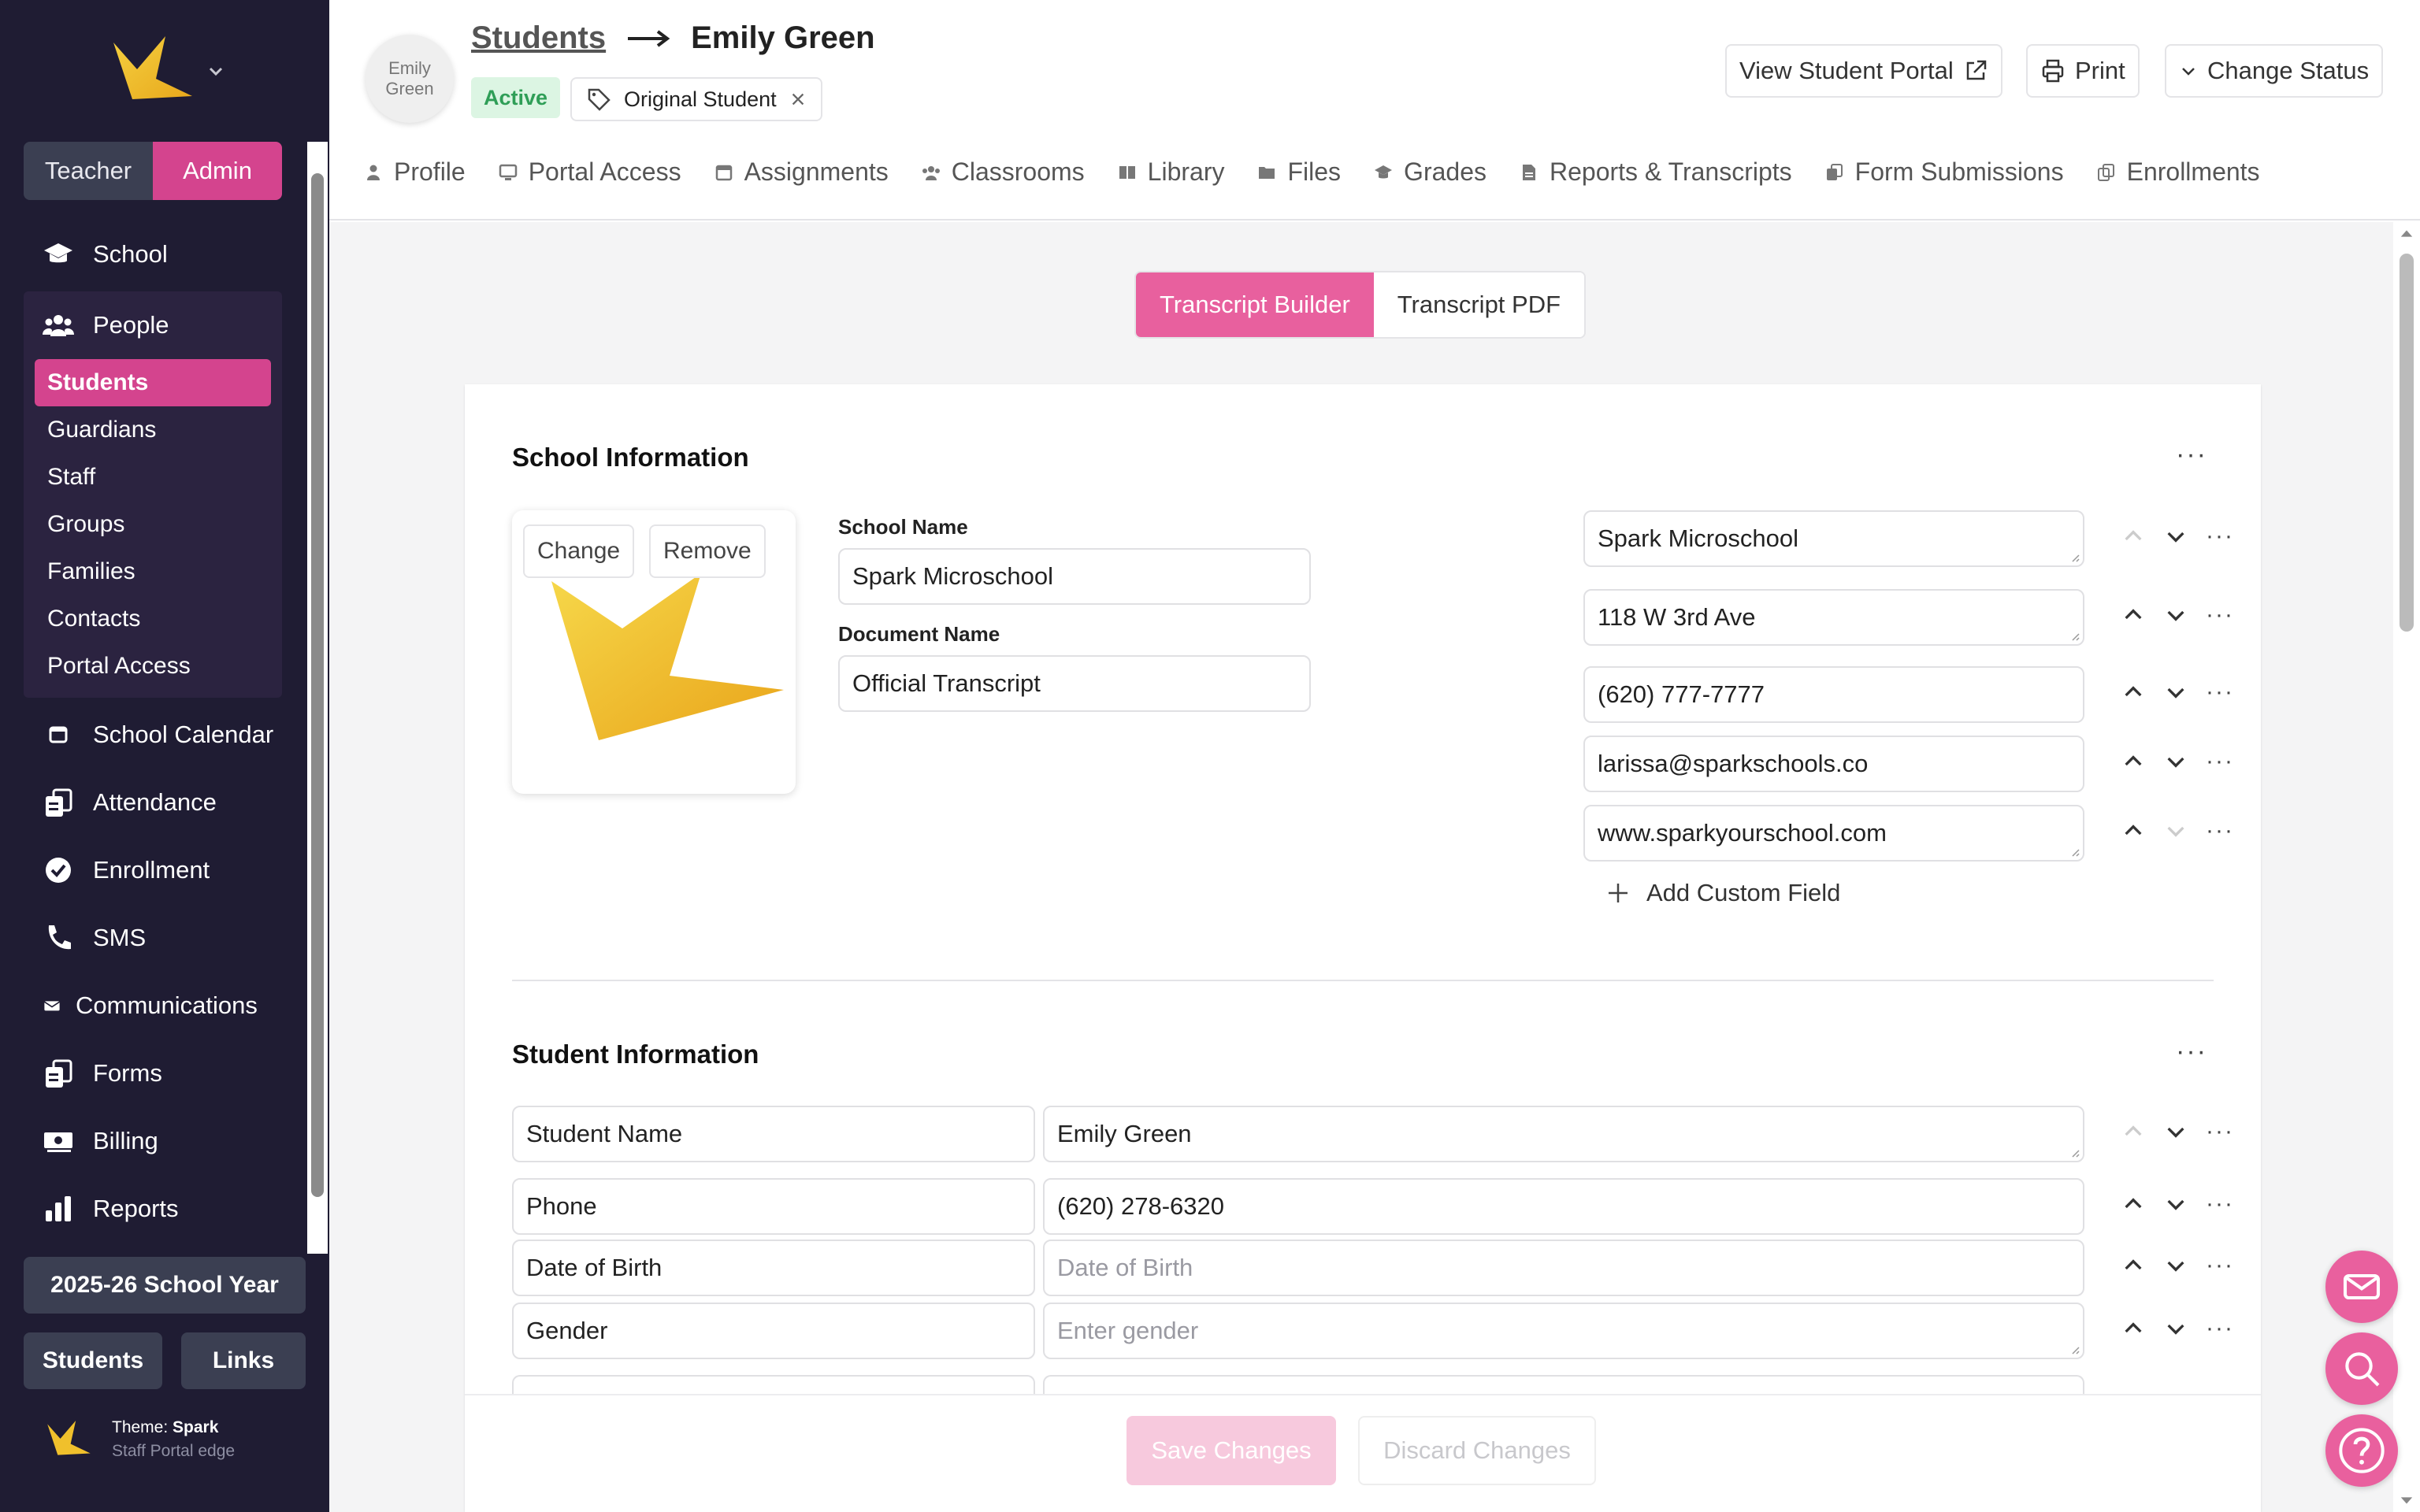 The width and height of the screenshot is (2420, 1512). Describe the element at coordinates (1074, 683) in the screenshot. I see `document-name-field: Official Transcript` at that location.